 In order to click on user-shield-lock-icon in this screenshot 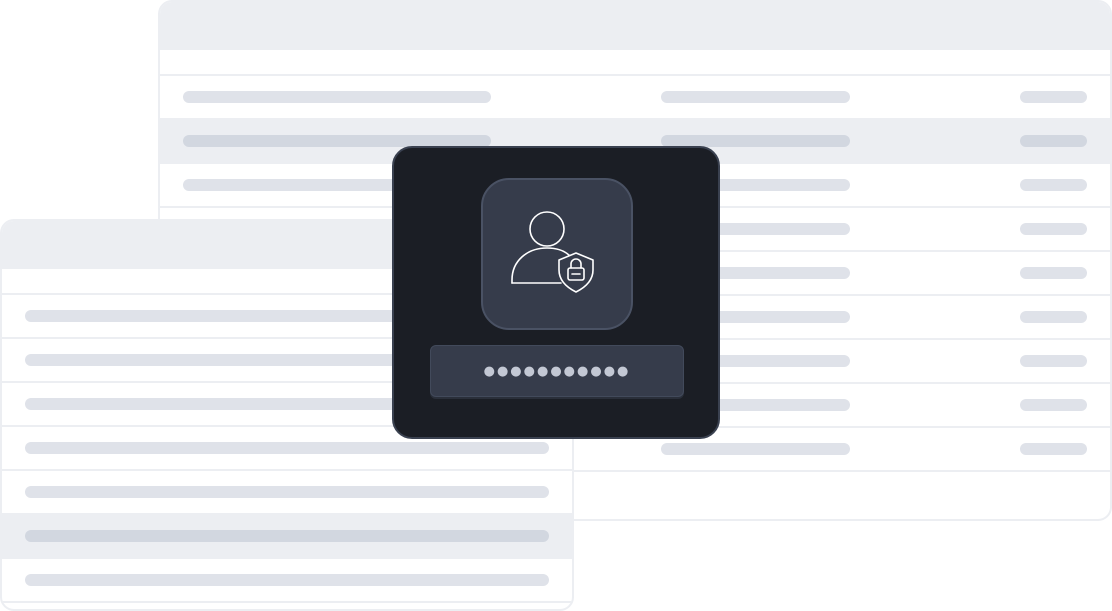, I will do `click(552, 252)`.